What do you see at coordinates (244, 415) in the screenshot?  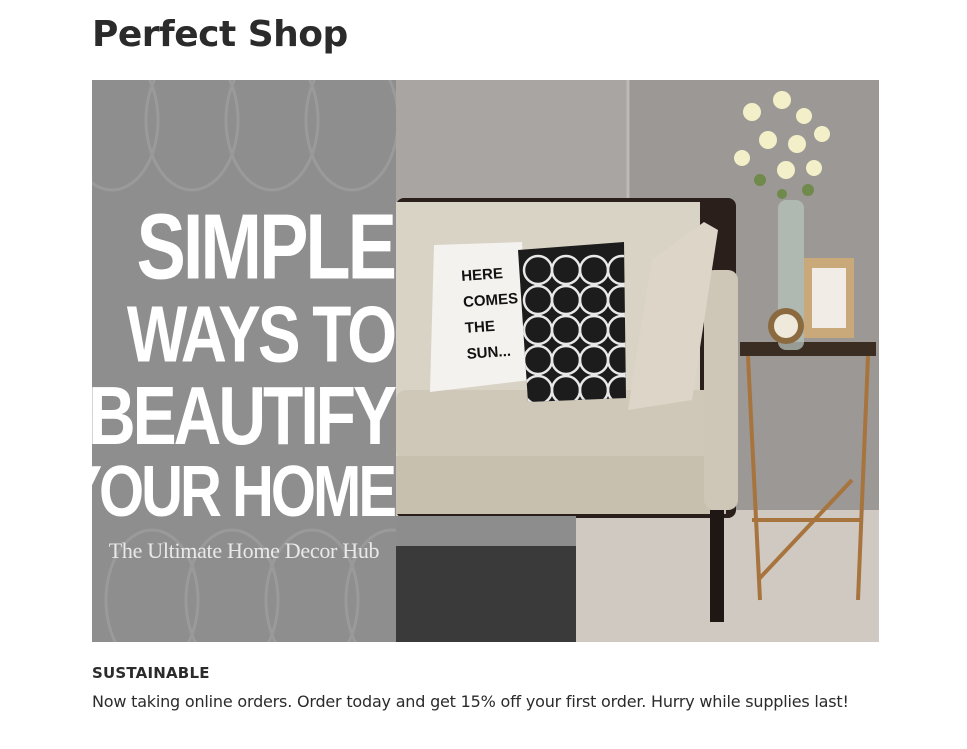 I see `hero-headline-line-3: BEAUTIFY` at bounding box center [244, 415].